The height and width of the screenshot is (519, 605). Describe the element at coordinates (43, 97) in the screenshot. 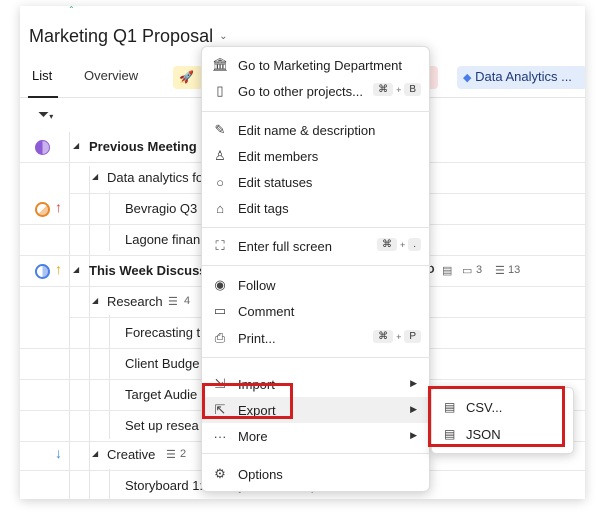

I see `active-tab-underline` at that location.